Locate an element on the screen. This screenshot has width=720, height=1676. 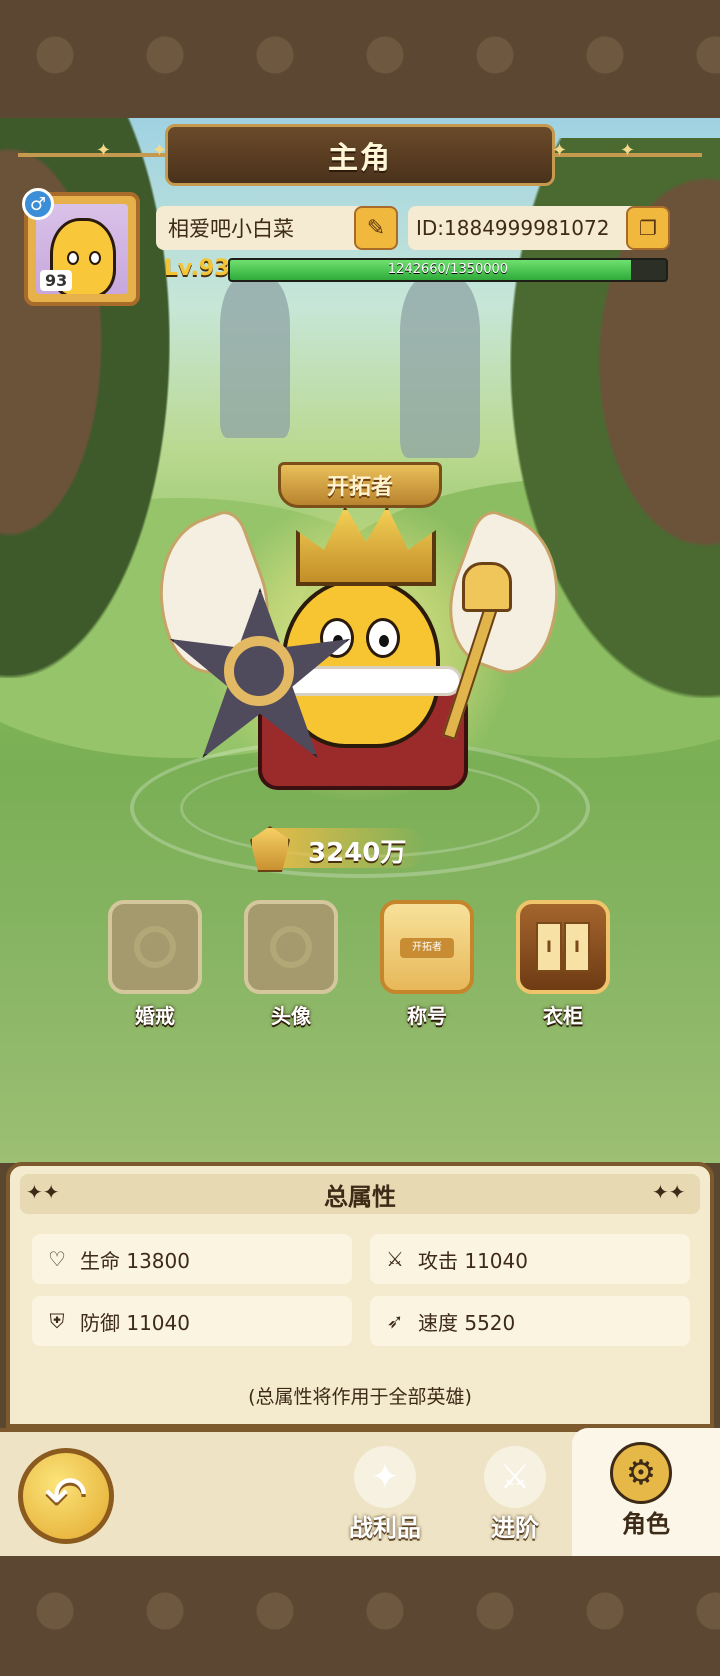
title-button-label: 称号 is located at coordinates (427, 1016).